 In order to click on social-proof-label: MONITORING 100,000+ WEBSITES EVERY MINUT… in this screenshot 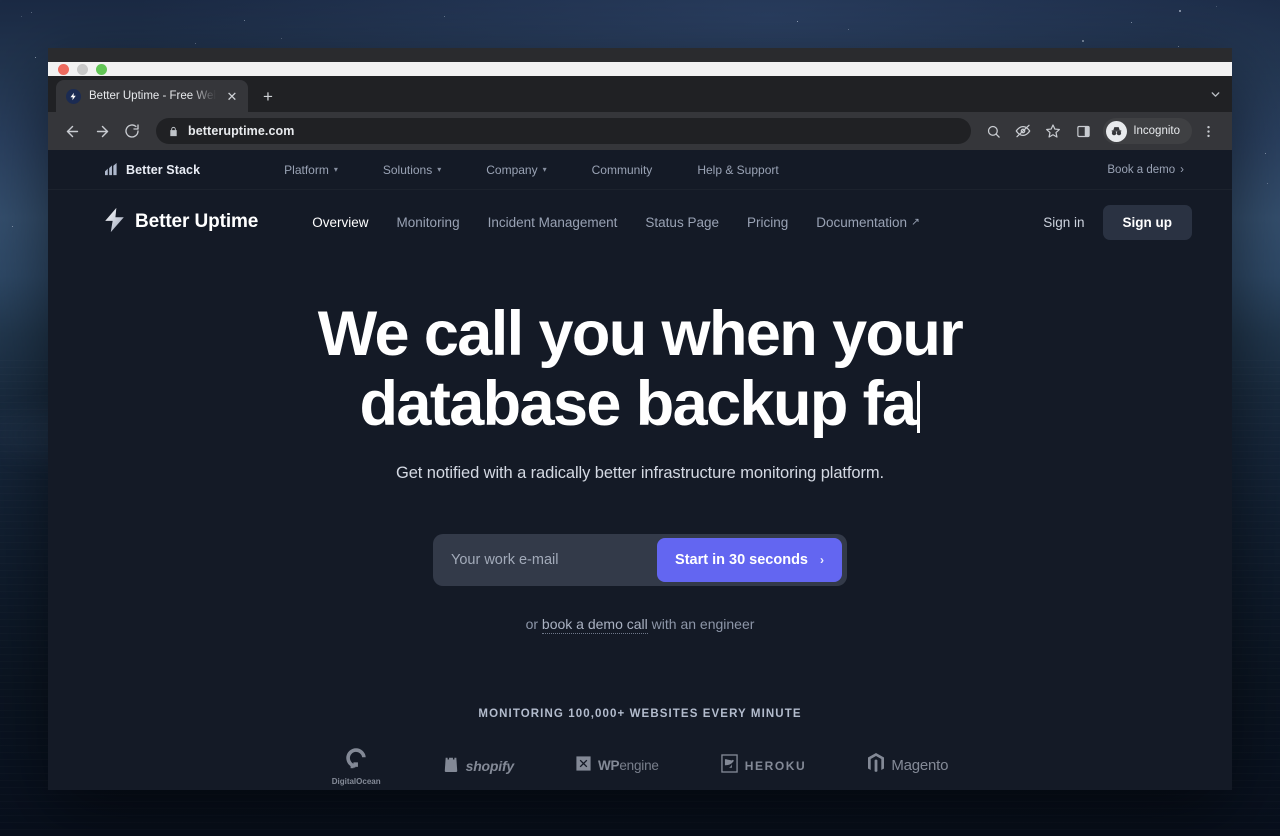, I will do `click(640, 713)`.